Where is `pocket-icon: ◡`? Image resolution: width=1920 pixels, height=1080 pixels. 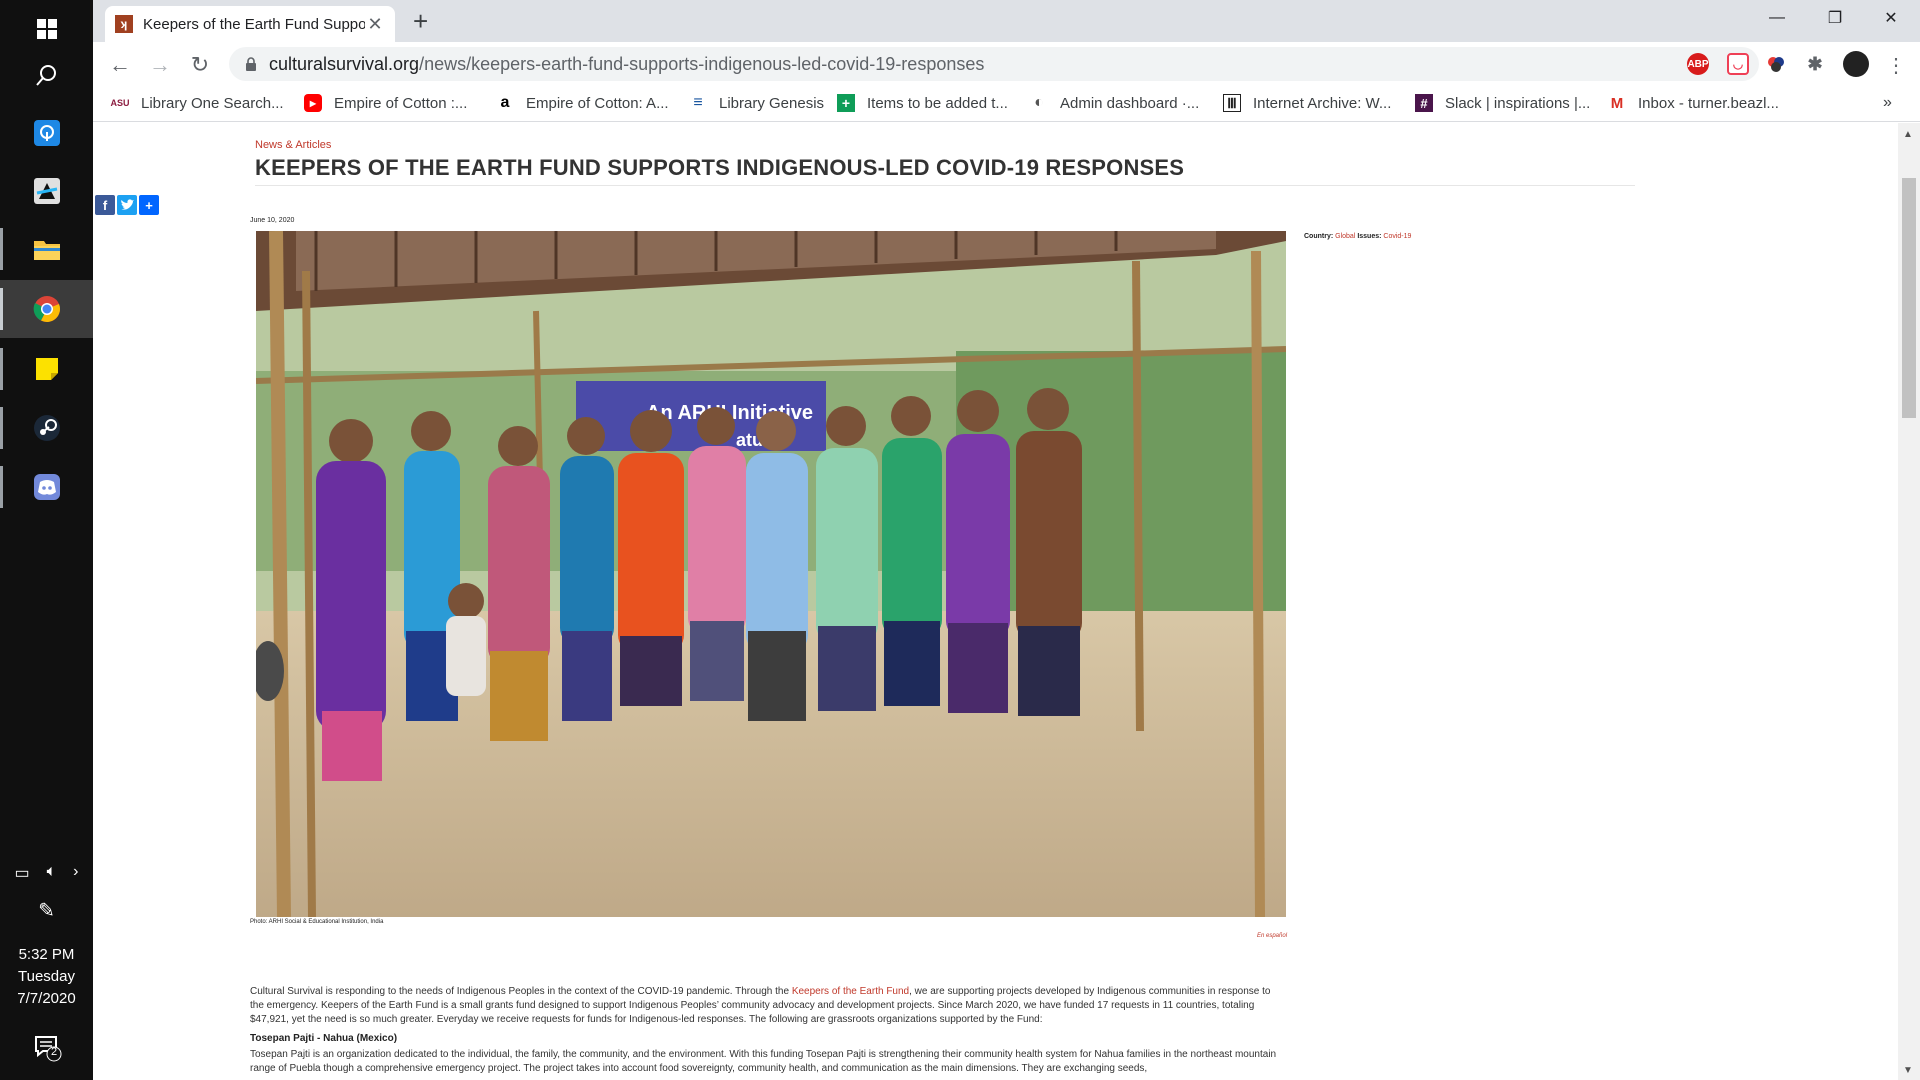 pocket-icon: ◡ is located at coordinates (1738, 64).